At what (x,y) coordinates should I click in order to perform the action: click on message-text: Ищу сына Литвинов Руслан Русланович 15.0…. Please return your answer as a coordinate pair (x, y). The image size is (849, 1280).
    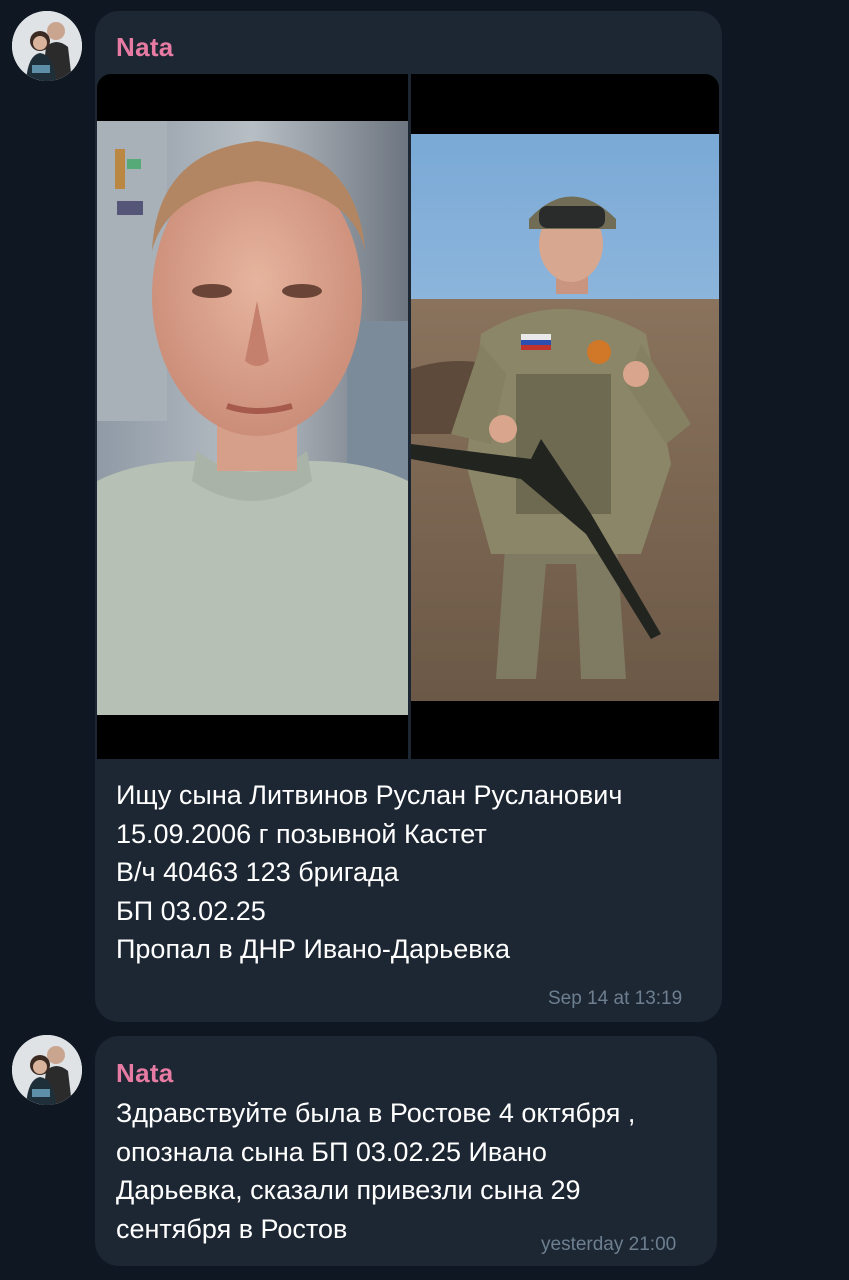
    Looking at the image, I should click on (411, 872).